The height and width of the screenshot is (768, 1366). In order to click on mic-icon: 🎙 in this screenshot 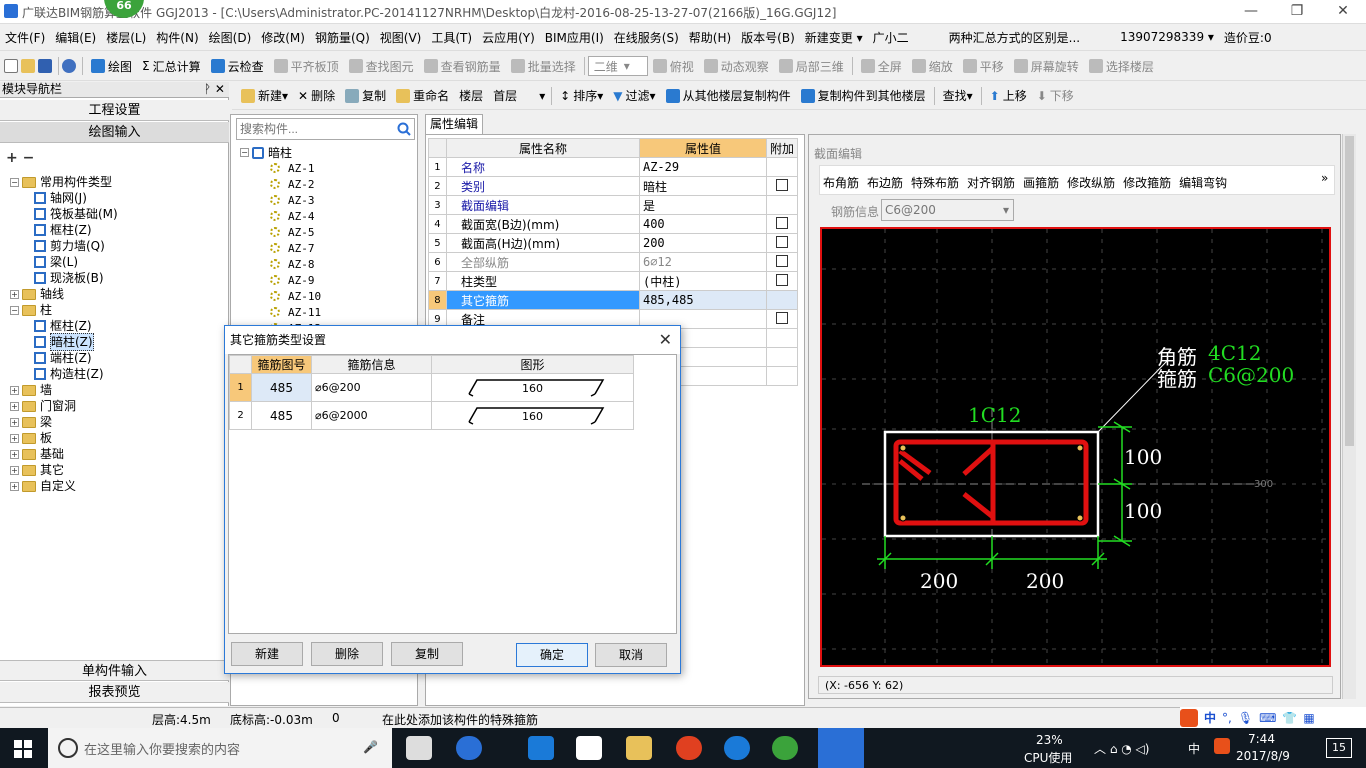, I will do `click(1245, 718)`.